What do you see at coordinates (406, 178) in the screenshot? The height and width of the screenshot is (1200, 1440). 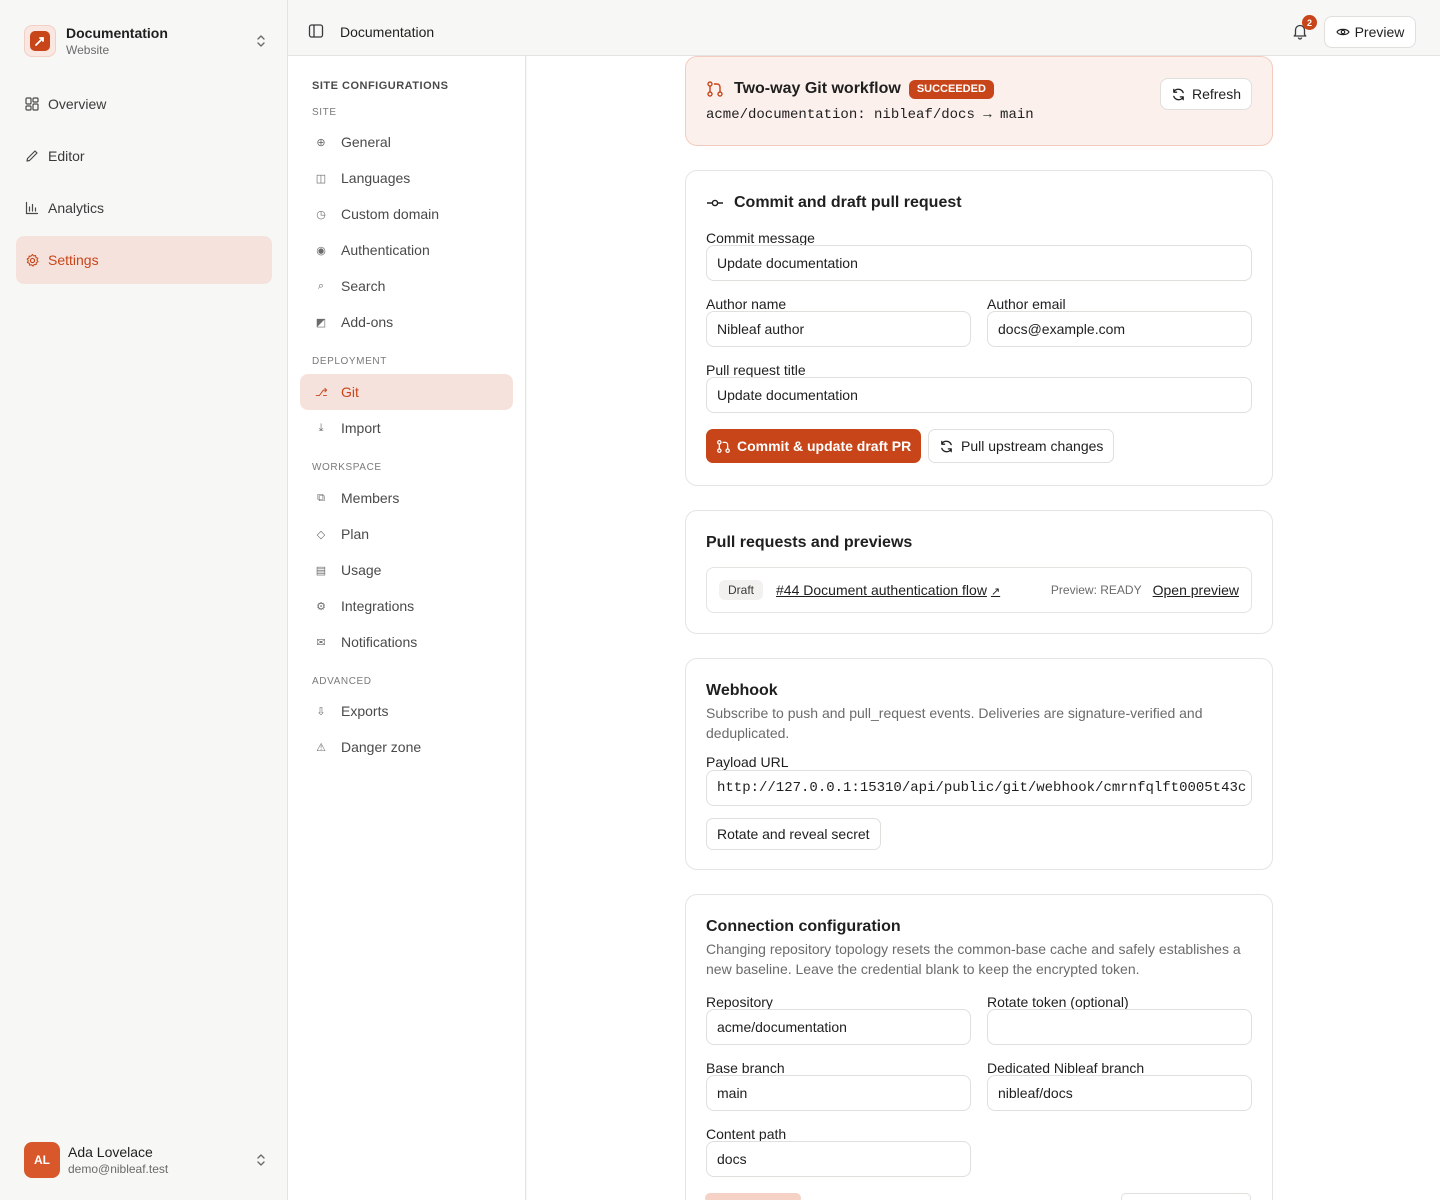 I see `settings-item-languages: ◫ Languages` at bounding box center [406, 178].